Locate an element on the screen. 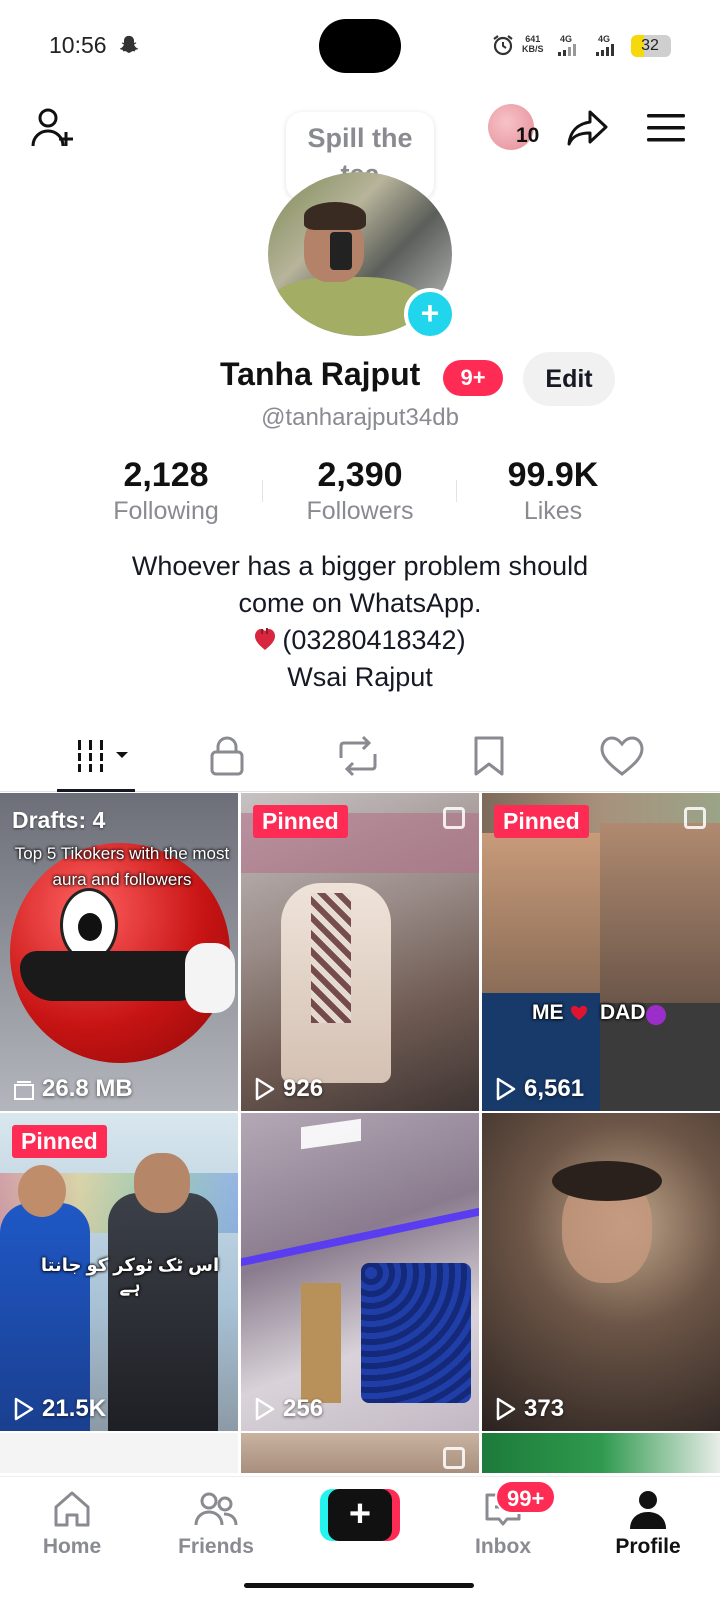 The width and height of the screenshot is (720, 1600). view-count: 21.5K is located at coordinates (60, 1409).